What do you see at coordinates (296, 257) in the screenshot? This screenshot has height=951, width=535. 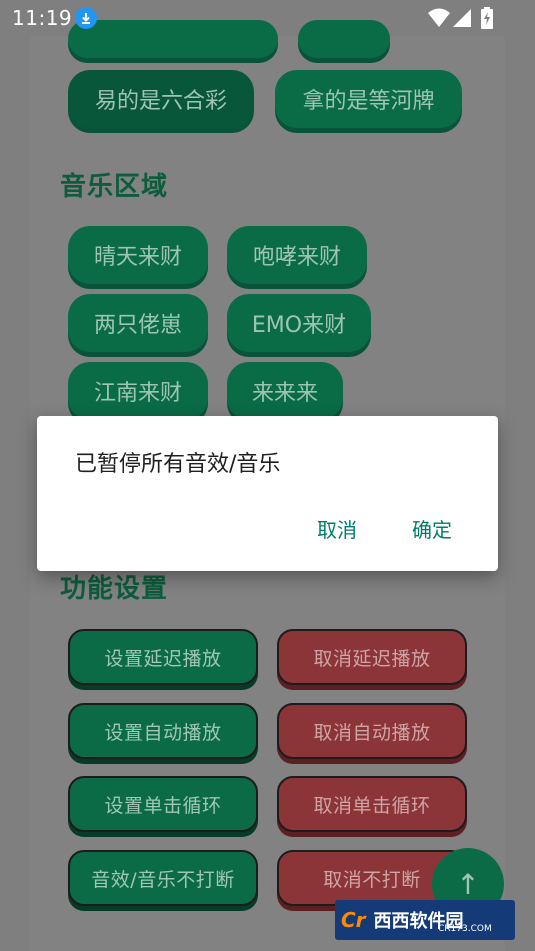 I see `music-button-label: 咆哮来财` at bounding box center [296, 257].